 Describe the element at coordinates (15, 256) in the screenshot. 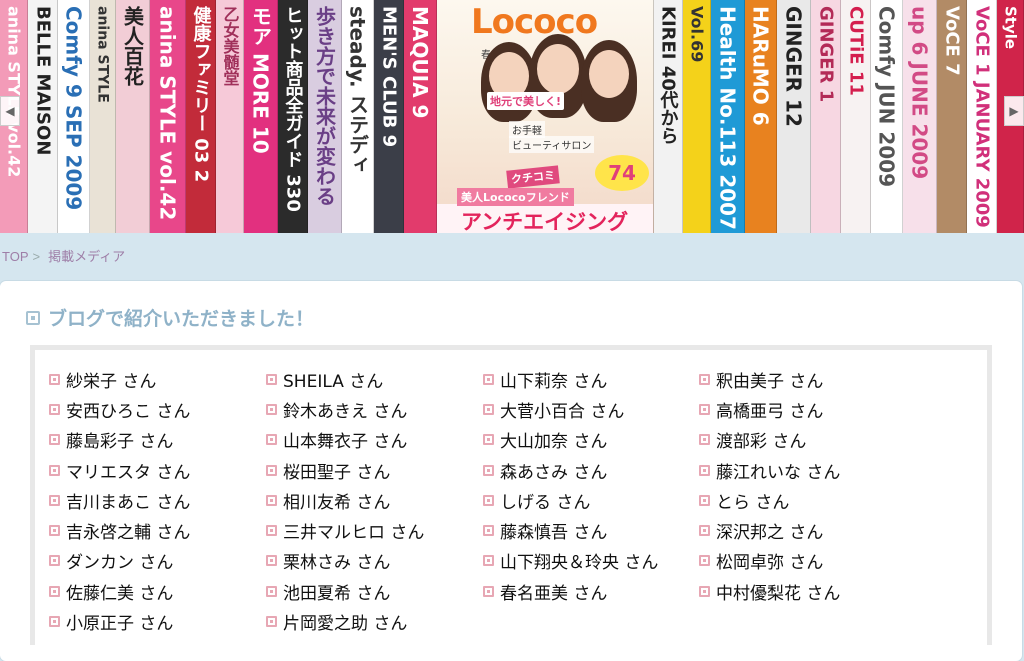

I see `breadcrumb-top-link: TOP` at that location.